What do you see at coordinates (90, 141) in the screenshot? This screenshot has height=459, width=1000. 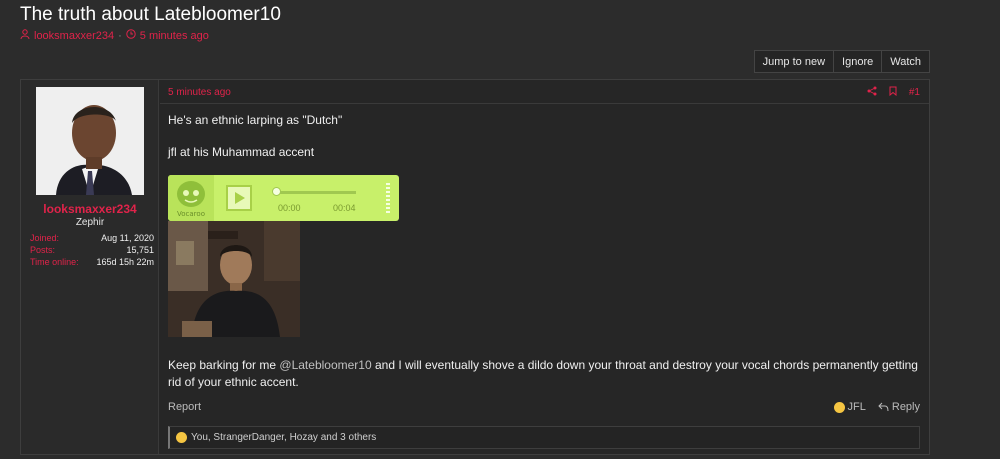 I see `avatar` at bounding box center [90, 141].